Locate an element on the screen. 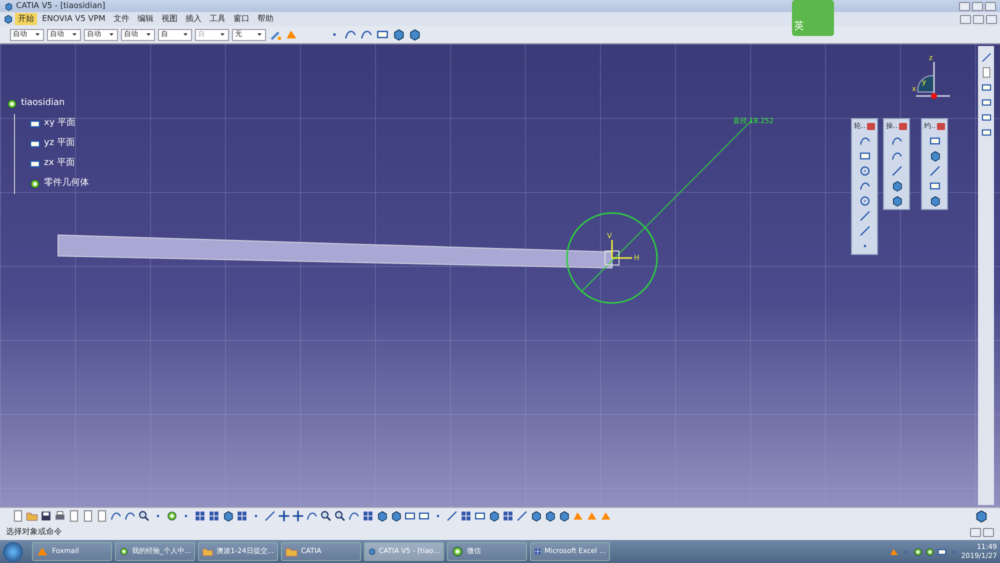 The image size is (1000, 563). start-button is located at coordinates (13, 552).